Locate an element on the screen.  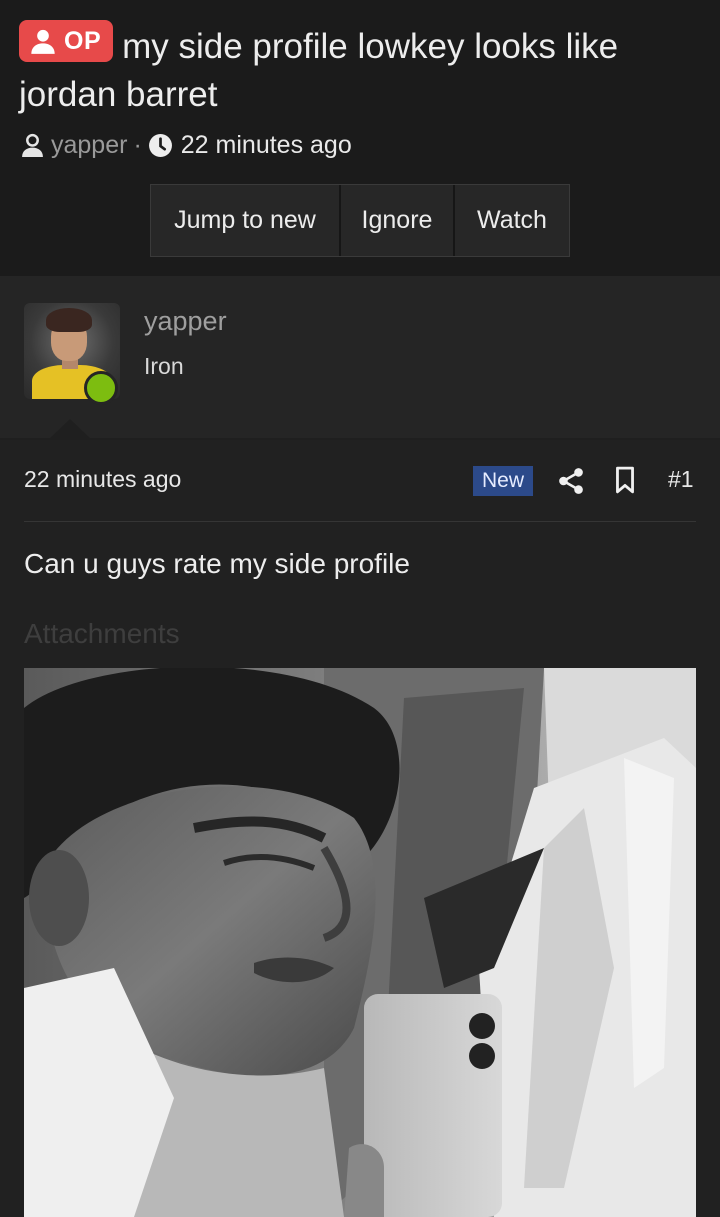
divider is located at coordinates (360, 439).